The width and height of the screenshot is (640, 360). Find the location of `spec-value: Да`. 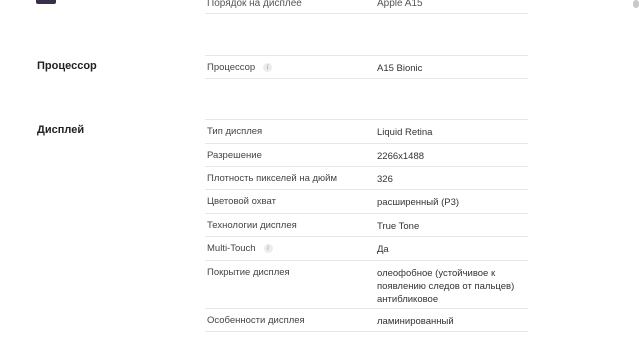

spec-value: Да is located at coordinates (383, 249).